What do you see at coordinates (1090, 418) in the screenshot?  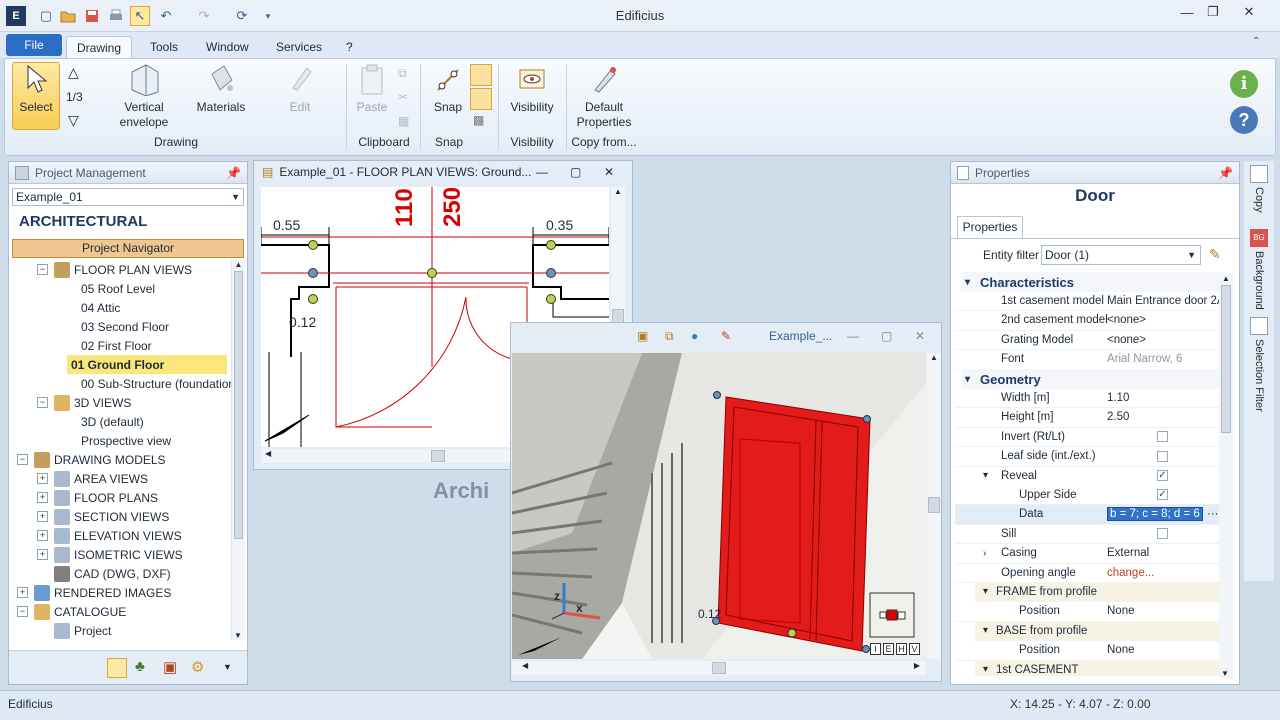 I see `property-row: Height [m] 2.50` at bounding box center [1090, 418].